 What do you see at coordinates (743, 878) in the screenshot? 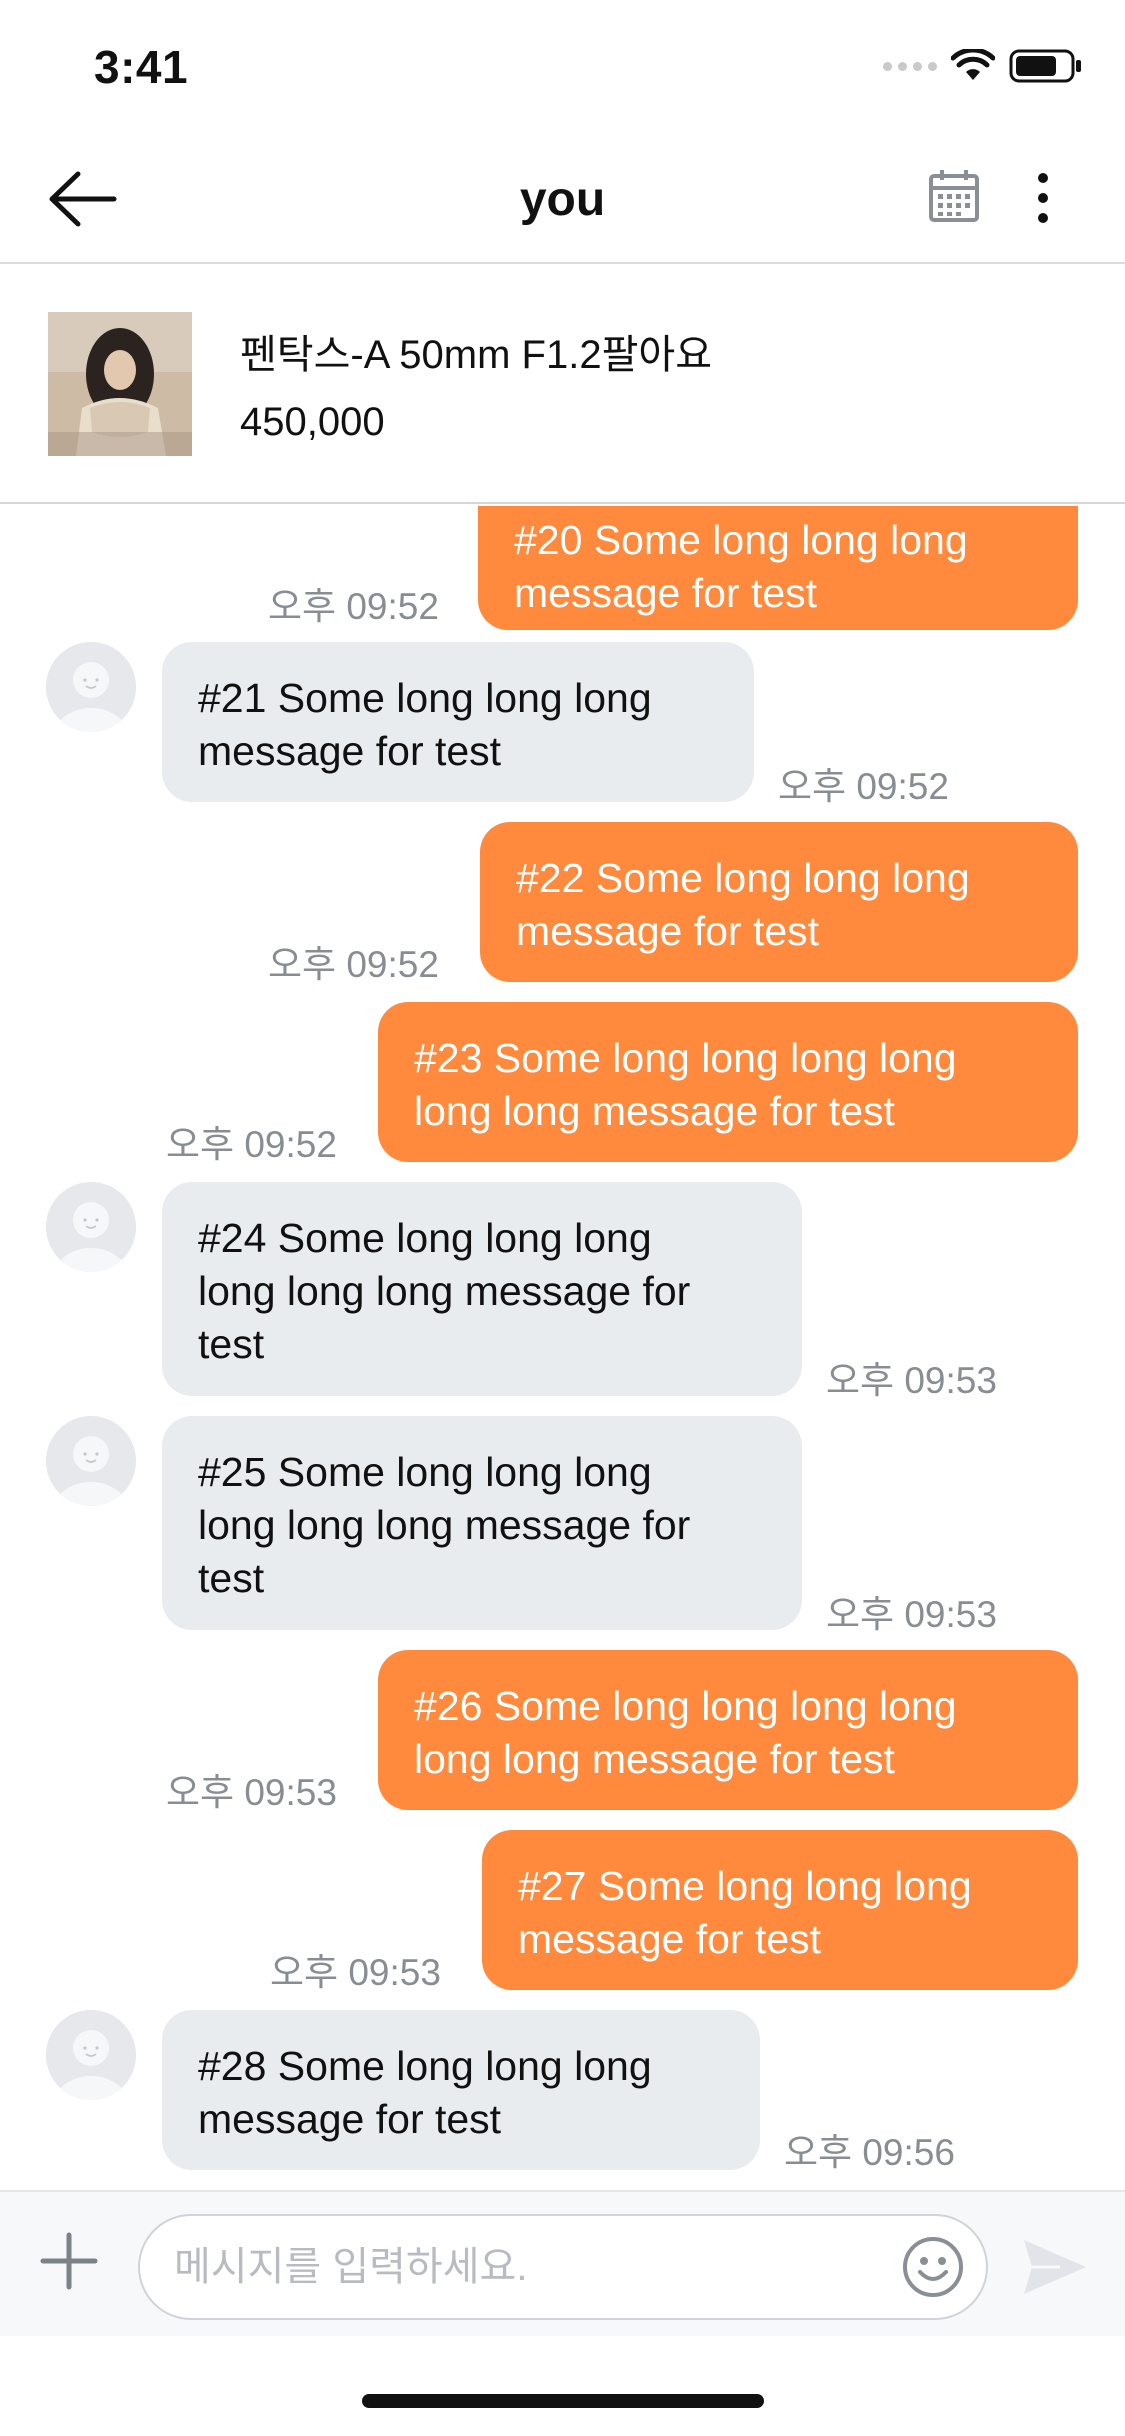
I see `message-line: #22 Some long long long` at bounding box center [743, 878].